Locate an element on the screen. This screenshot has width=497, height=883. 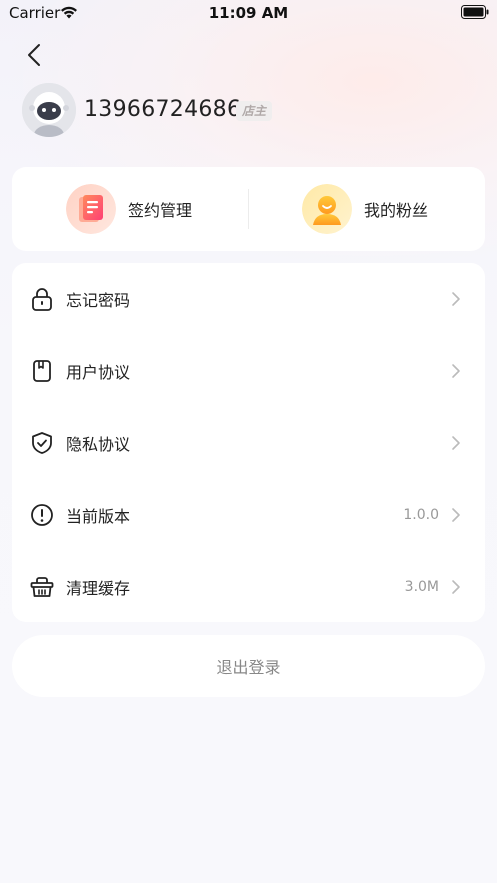
settings-row-user-agreement: 用户协议 is located at coordinates (248, 371).